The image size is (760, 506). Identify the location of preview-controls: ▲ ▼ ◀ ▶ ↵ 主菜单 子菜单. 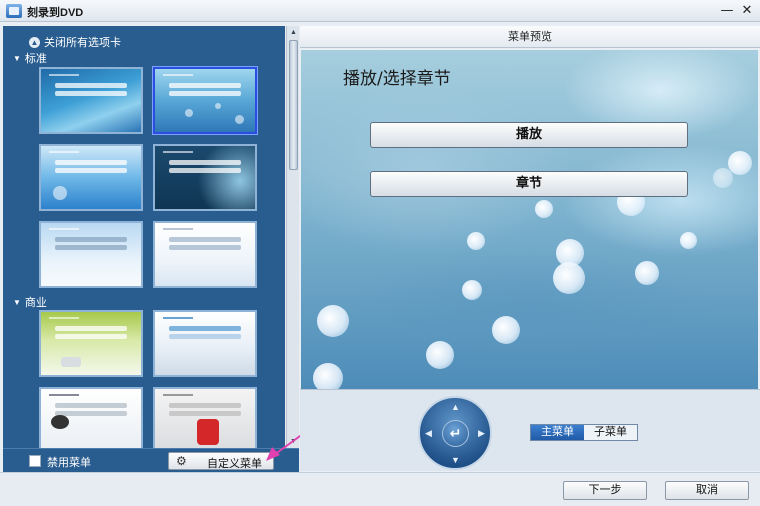
(530, 430).